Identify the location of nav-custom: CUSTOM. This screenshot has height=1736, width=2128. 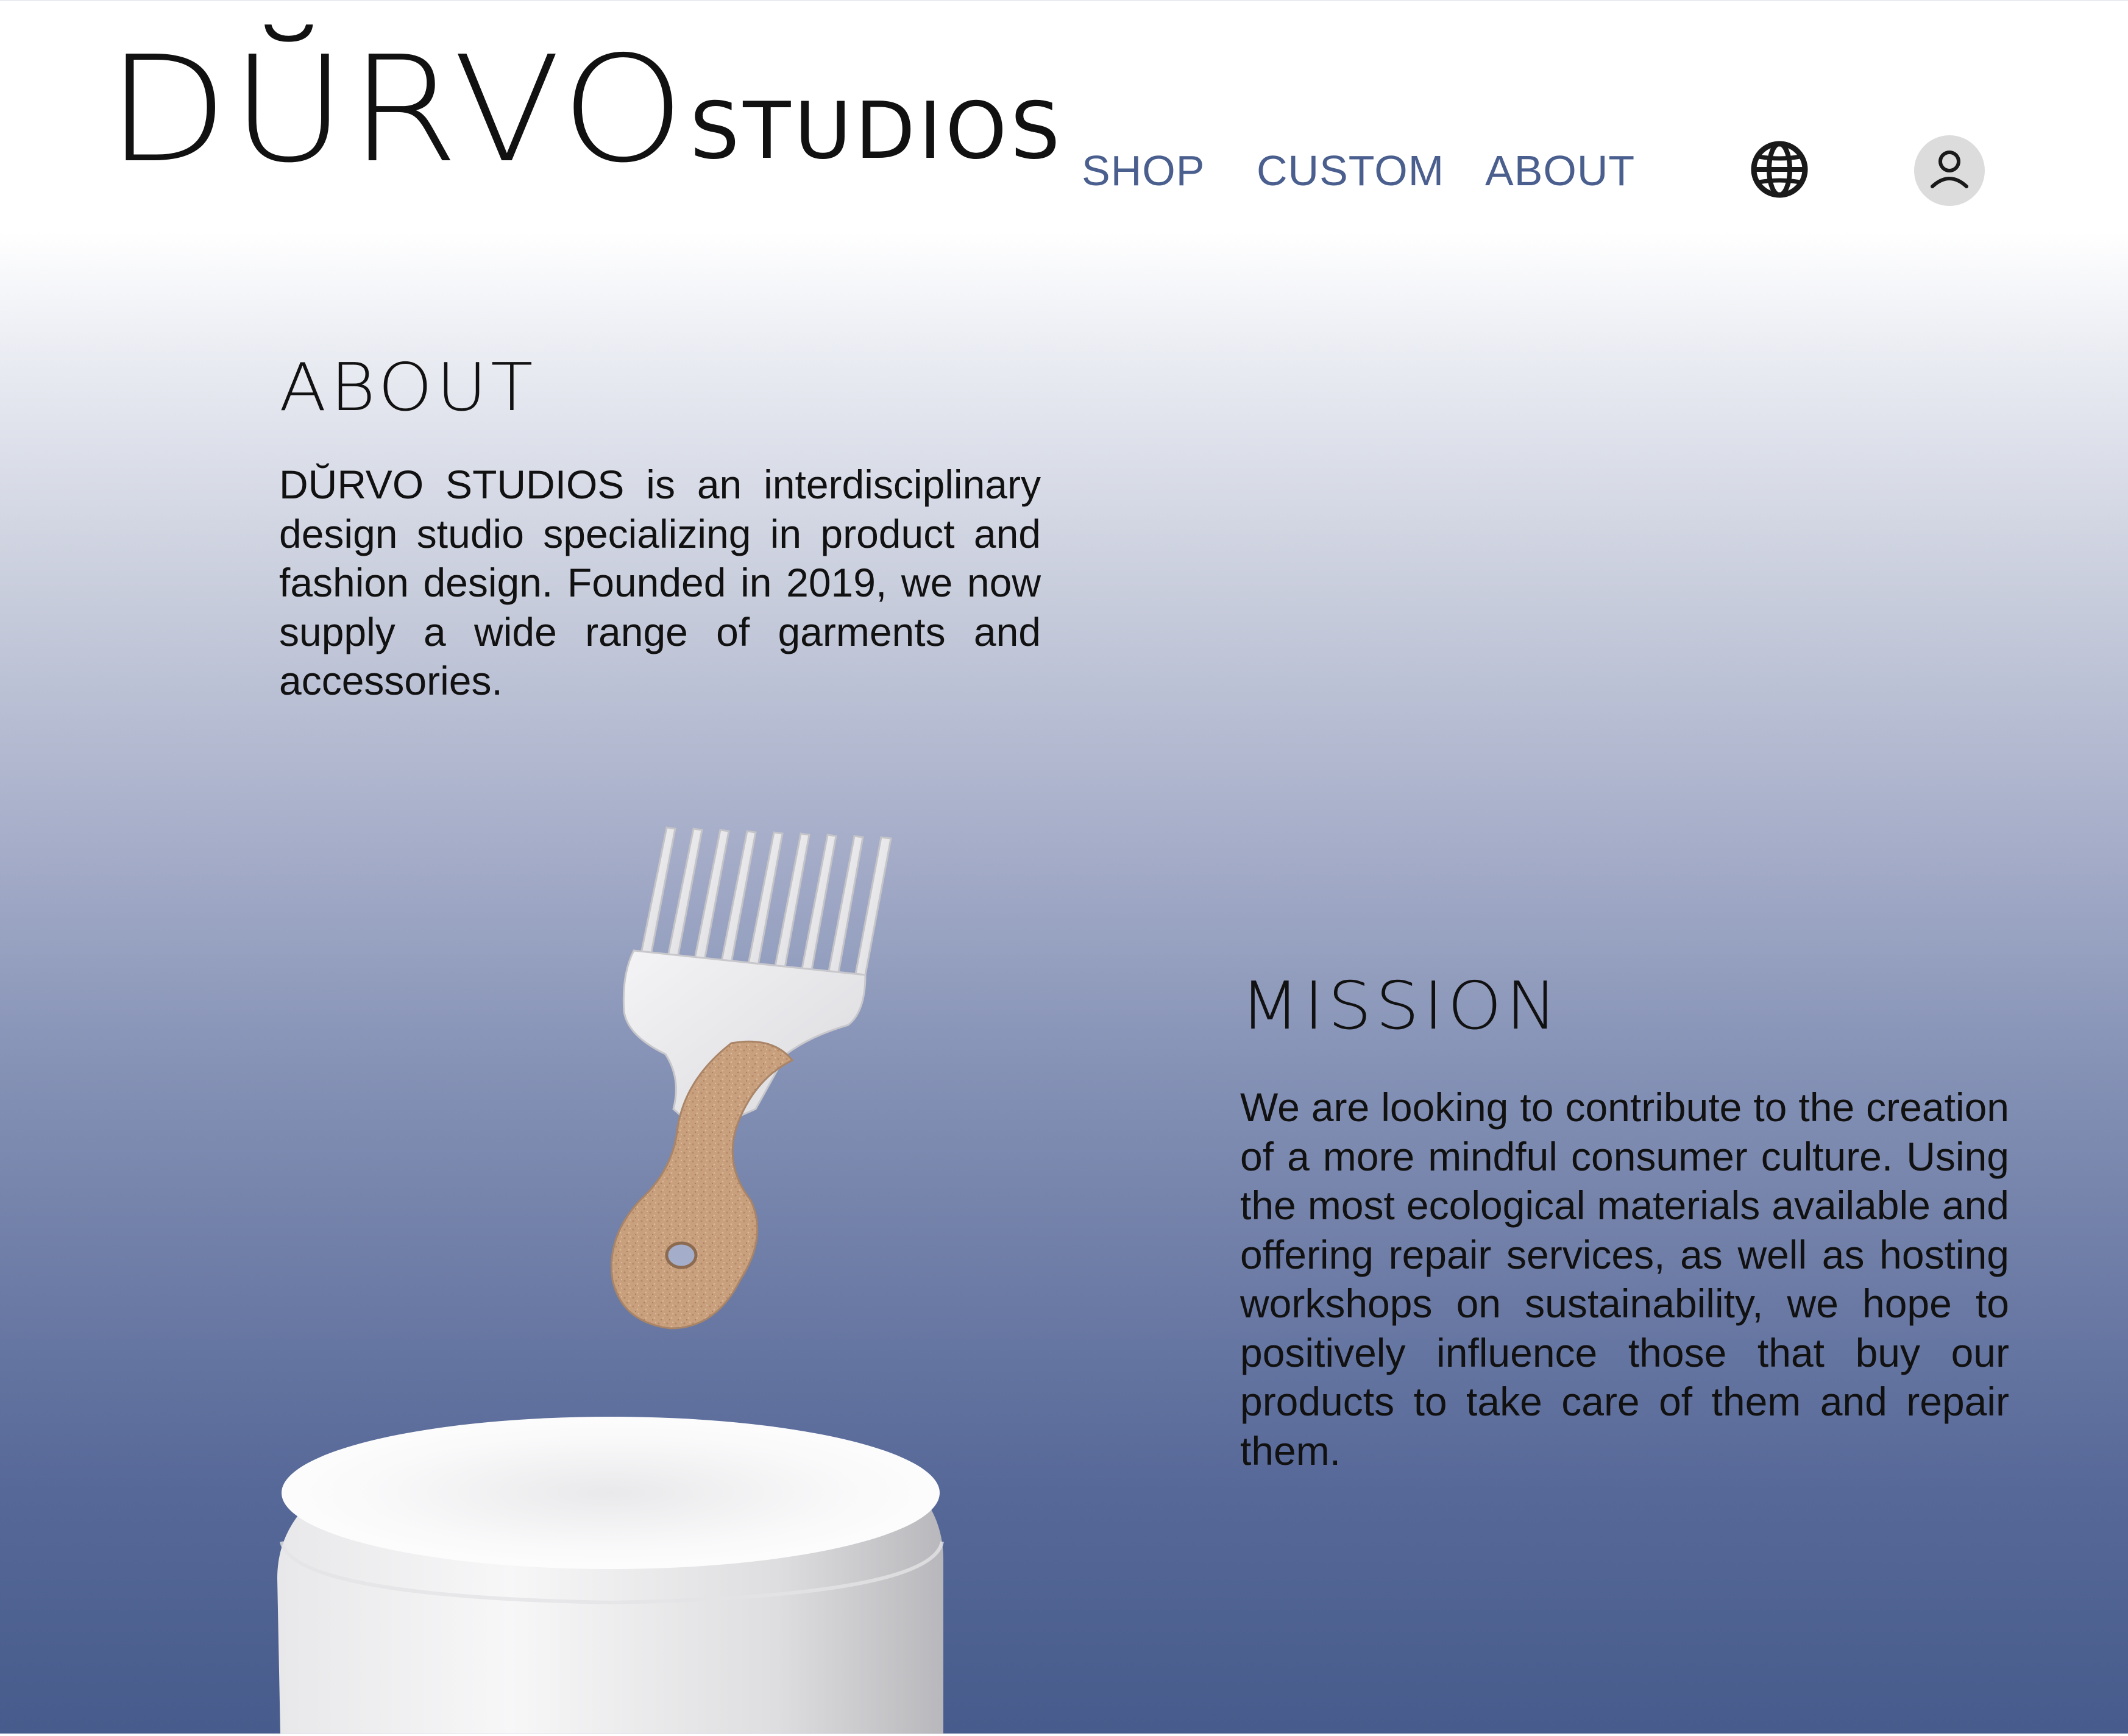
(1350, 170).